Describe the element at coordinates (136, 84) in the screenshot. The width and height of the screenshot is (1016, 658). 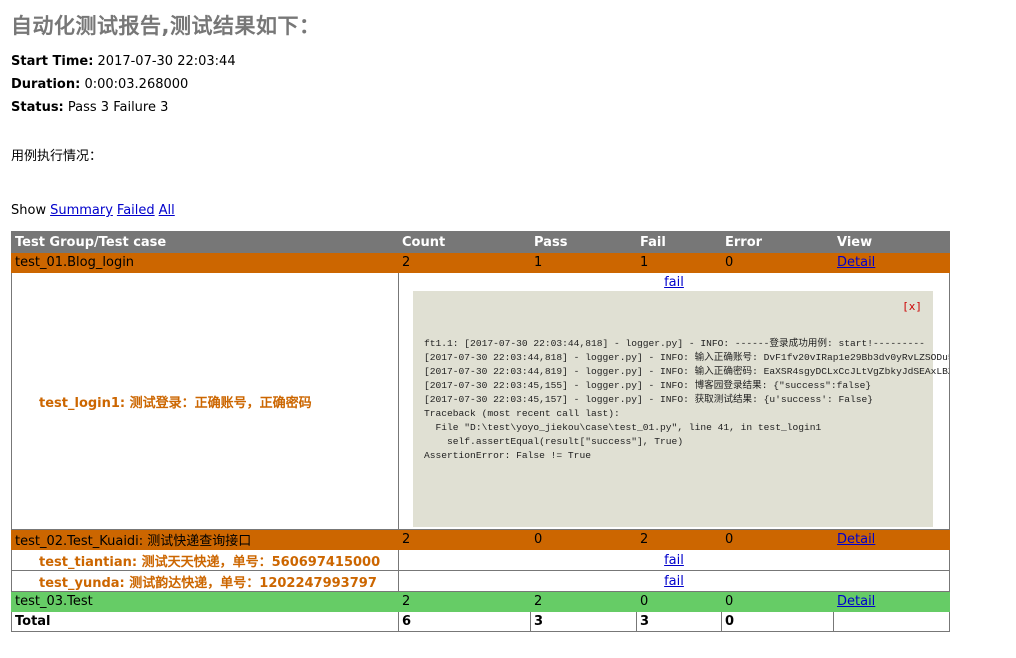
I see `duration-value: 0:00:03.268000` at that location.